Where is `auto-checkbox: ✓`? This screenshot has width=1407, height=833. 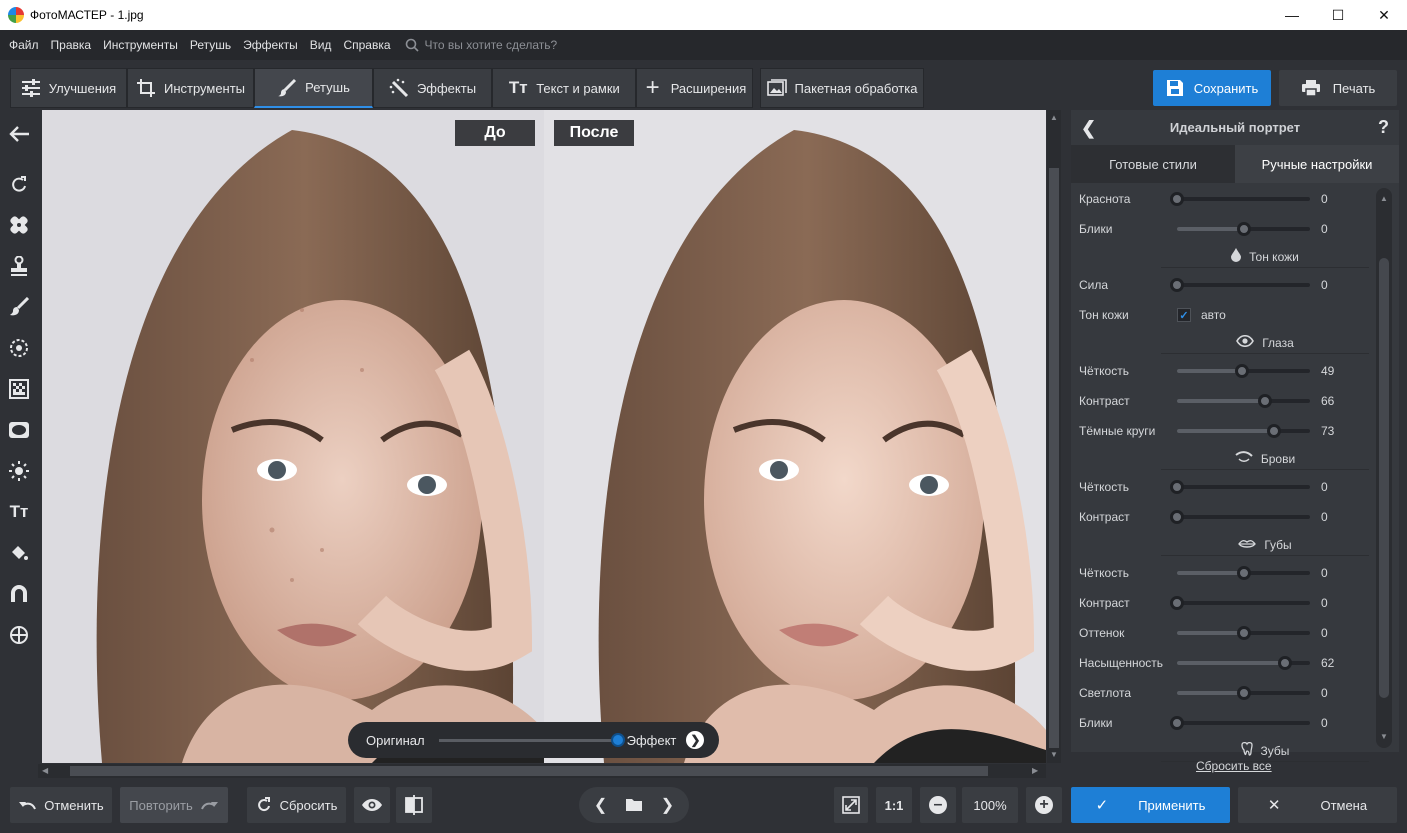
auto-checkbox: ✓ is located at coordinates (1184, 315).